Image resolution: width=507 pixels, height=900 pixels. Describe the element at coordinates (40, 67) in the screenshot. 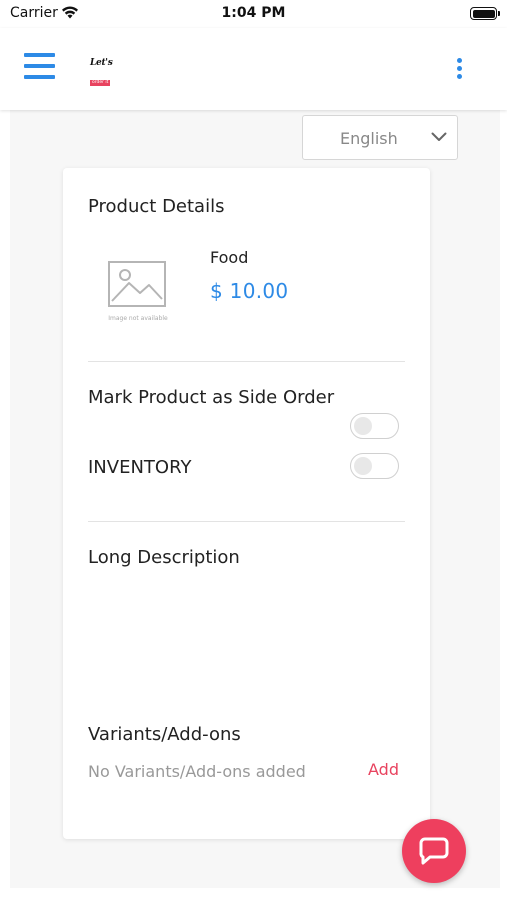

I see `hamburger-menu-icon` at that location.